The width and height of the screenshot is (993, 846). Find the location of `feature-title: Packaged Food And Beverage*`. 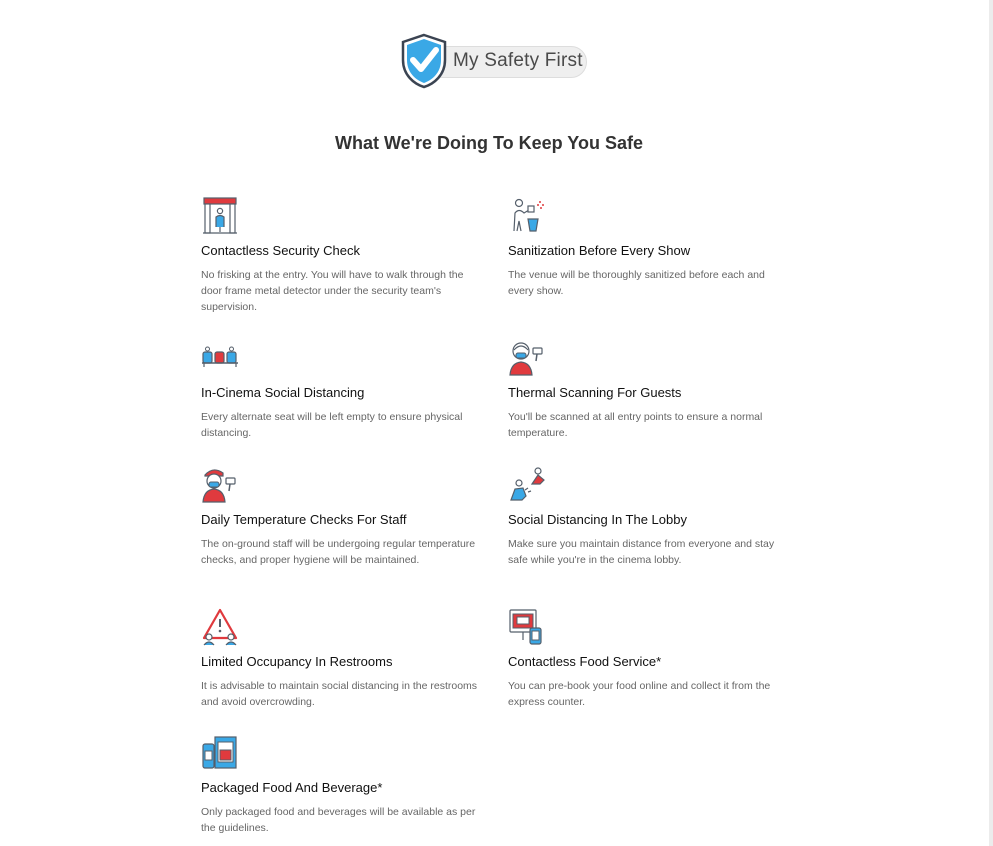

feature-title: Packaged Food And Beverage* is located at coordinates (292, 787).